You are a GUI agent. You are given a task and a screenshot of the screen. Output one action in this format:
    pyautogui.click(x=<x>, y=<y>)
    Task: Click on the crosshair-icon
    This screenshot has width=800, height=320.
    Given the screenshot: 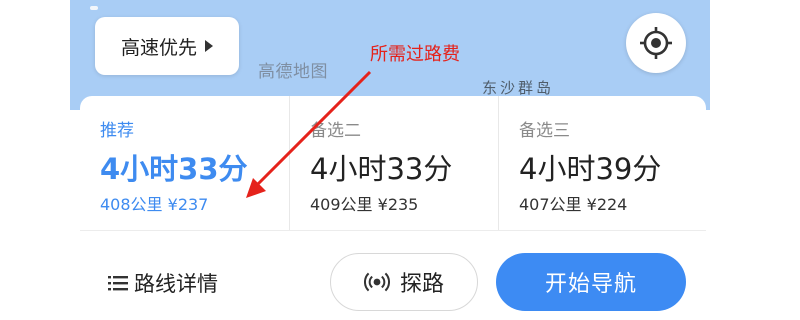 What is the action you would take?
    pyautogui.click(x=656, y=43)
    